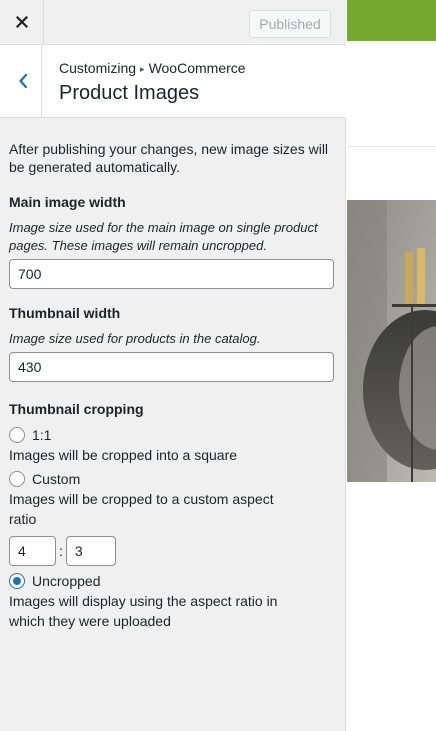 This screenshot has width=436, height=731. Describe the element at coordinates (65, 313) in the screenshot. I see `thumbnail-width-title: Thumbnail width` at that location.